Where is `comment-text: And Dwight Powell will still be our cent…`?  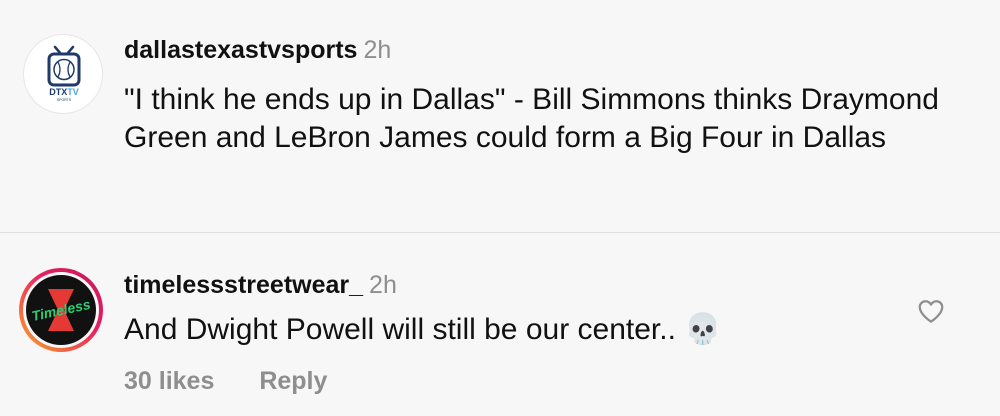
comment-text: And Dwight Powell will still be our cent… is located at coordinates (504, 330).